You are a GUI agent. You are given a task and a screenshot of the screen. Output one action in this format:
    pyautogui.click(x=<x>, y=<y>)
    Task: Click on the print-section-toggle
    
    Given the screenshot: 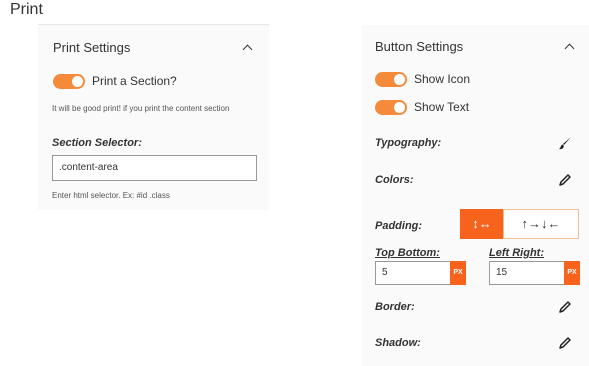 What is the action you would take?
    pyautogui.click(x=69, y=81)
    